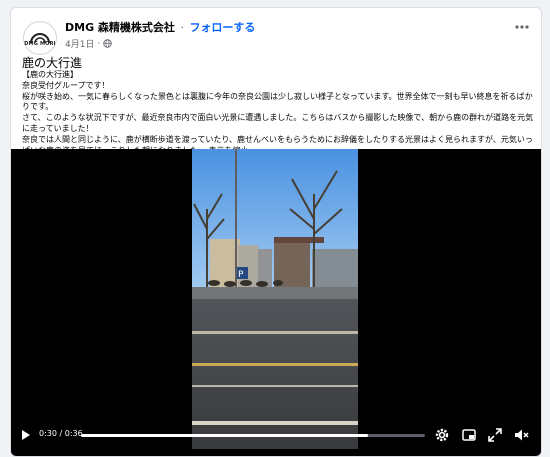 The width and height of the screenshot is (550, 457). What do you see at coordinates (52, 63) in the screenshot?
I see `post-title: 鹿の大行進` at bounding box center [52, 63].